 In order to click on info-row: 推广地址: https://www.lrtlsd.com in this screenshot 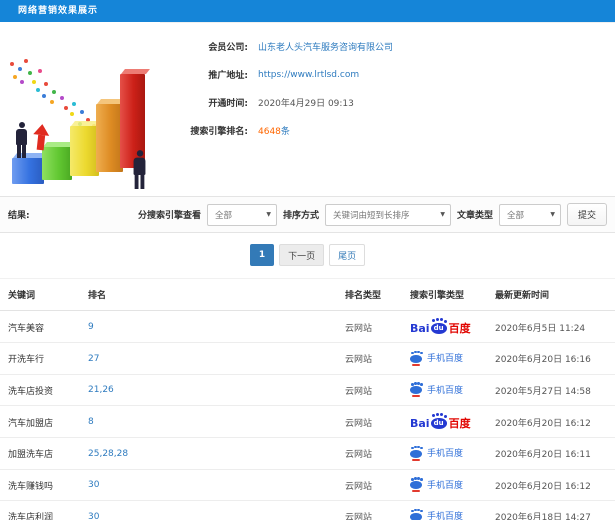, I will do `click(383, 74)`.